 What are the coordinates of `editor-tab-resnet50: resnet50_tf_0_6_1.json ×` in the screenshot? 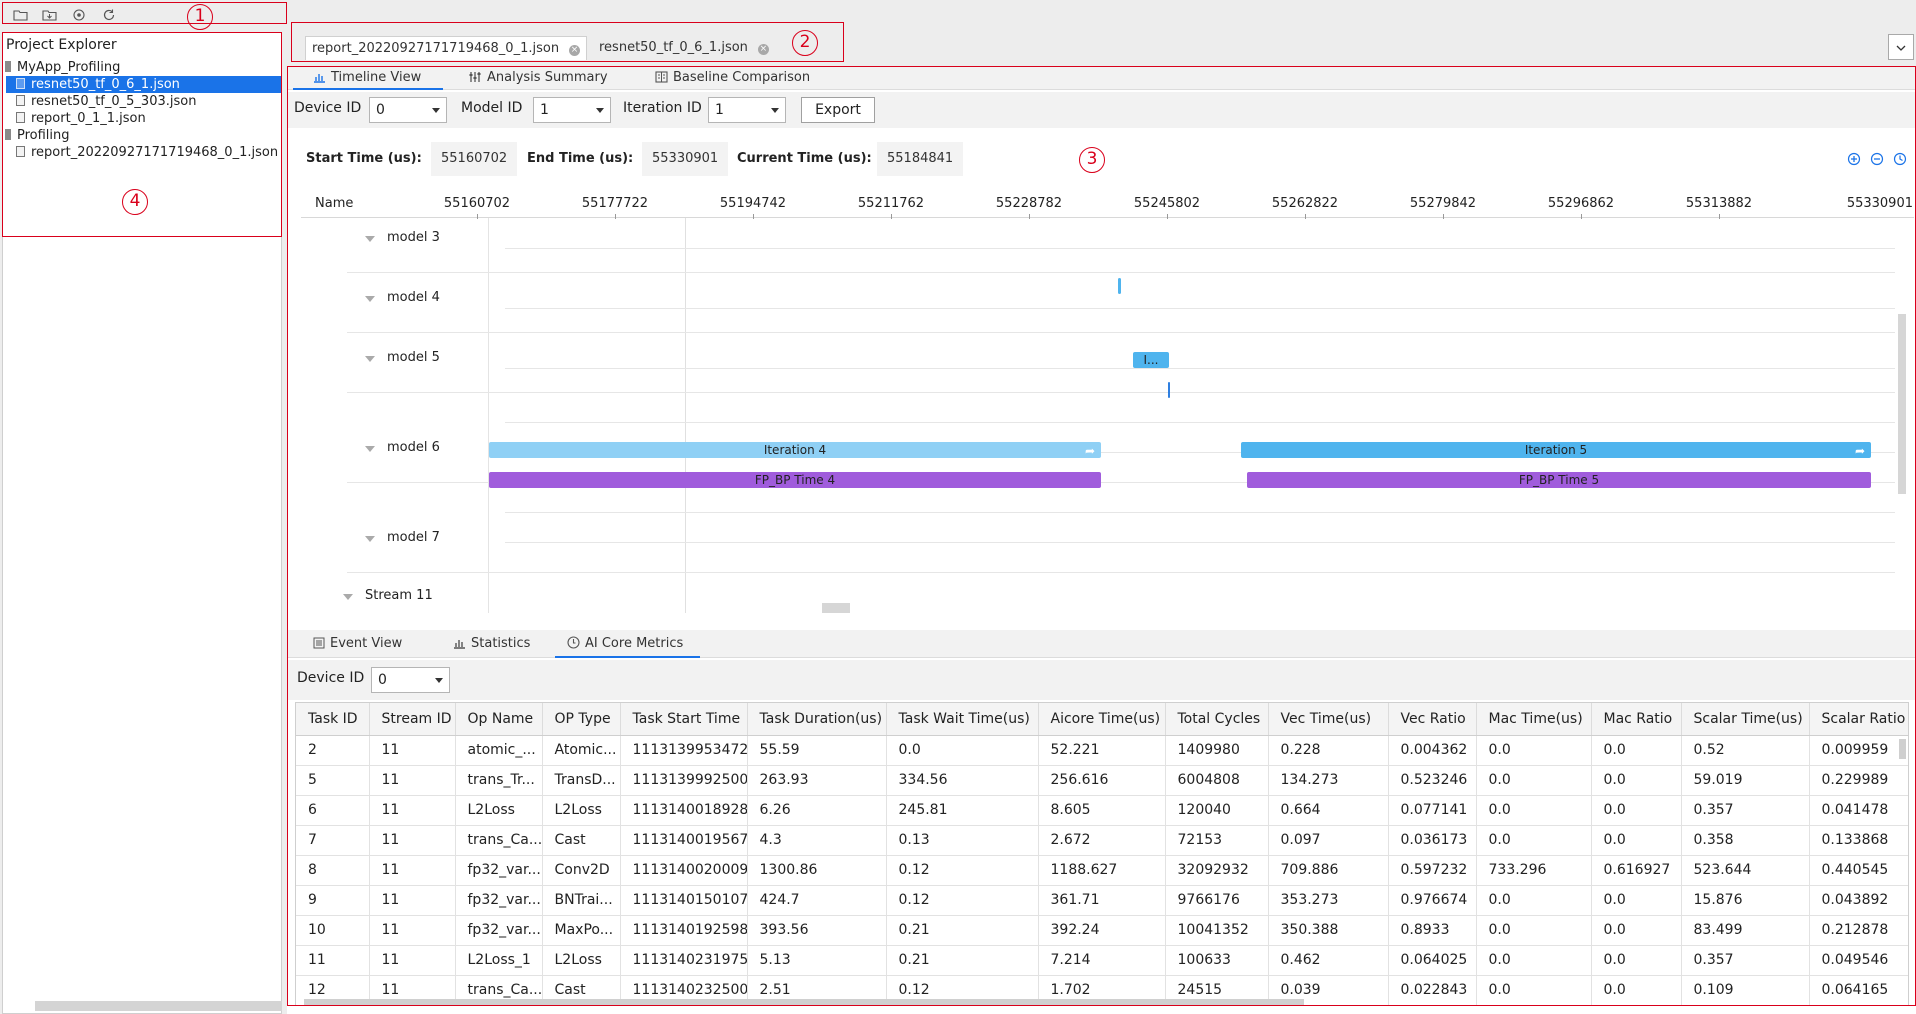 It's located at (684, 48).